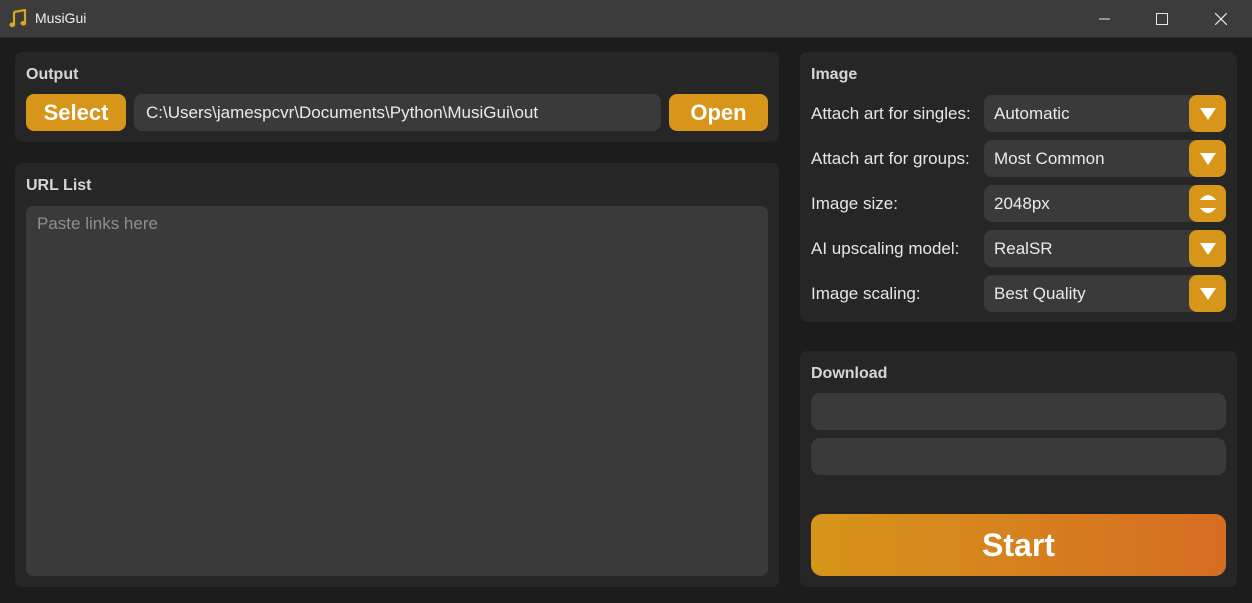 The width and height of the screenshot is (1252, 603). What do you see at coordinates (1105, 293) in the screenshot?
I see `image-scaling-dropdown: Best Quality` at bounding box center [1105, 293].